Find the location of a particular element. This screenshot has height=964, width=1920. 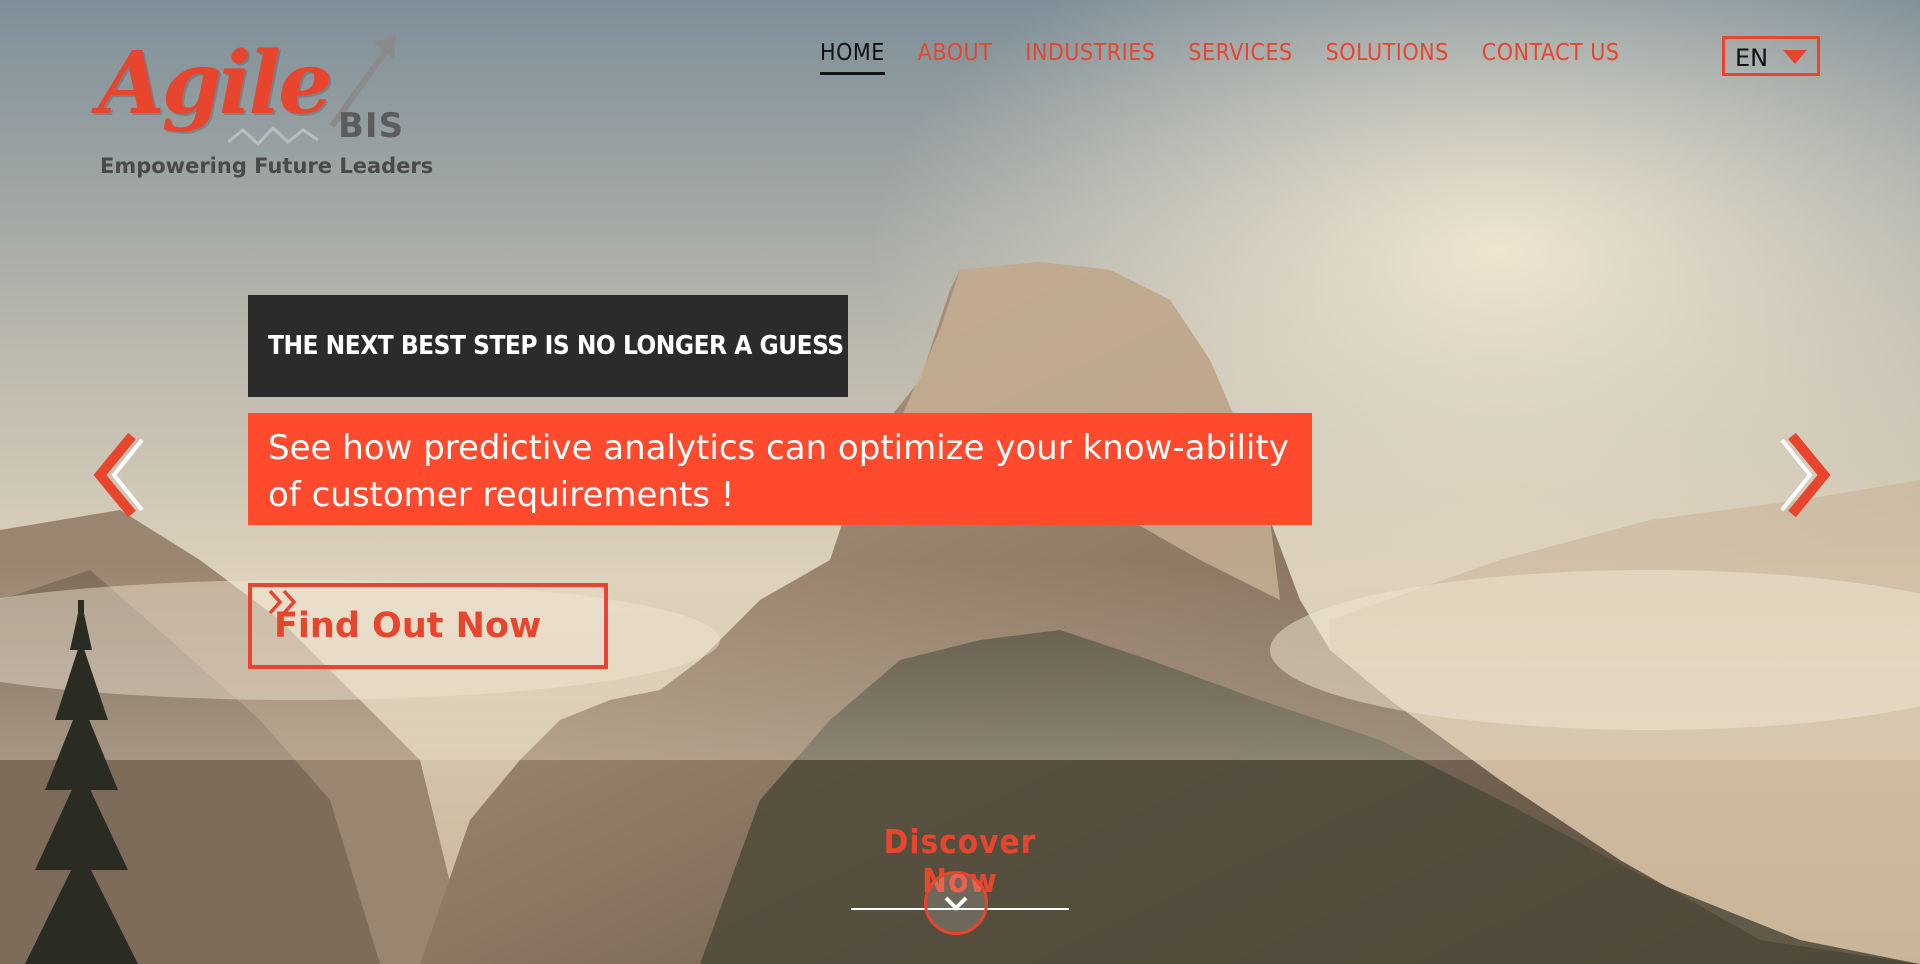

chevron-down-icon is located at coordinates (956, 903).